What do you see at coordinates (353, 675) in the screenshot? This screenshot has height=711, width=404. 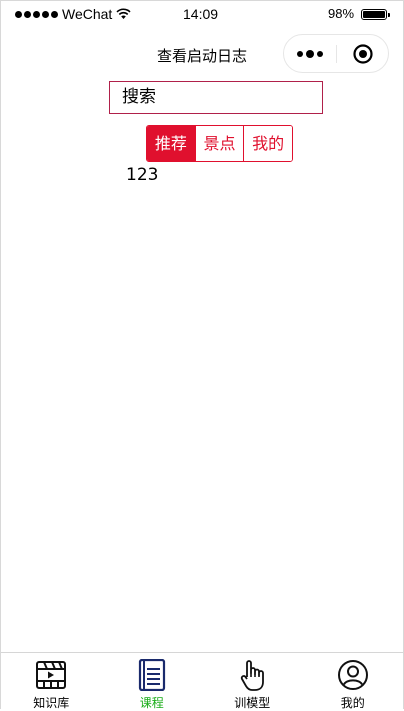 I see `user-circle-icon` at bounding box center [353, 675].